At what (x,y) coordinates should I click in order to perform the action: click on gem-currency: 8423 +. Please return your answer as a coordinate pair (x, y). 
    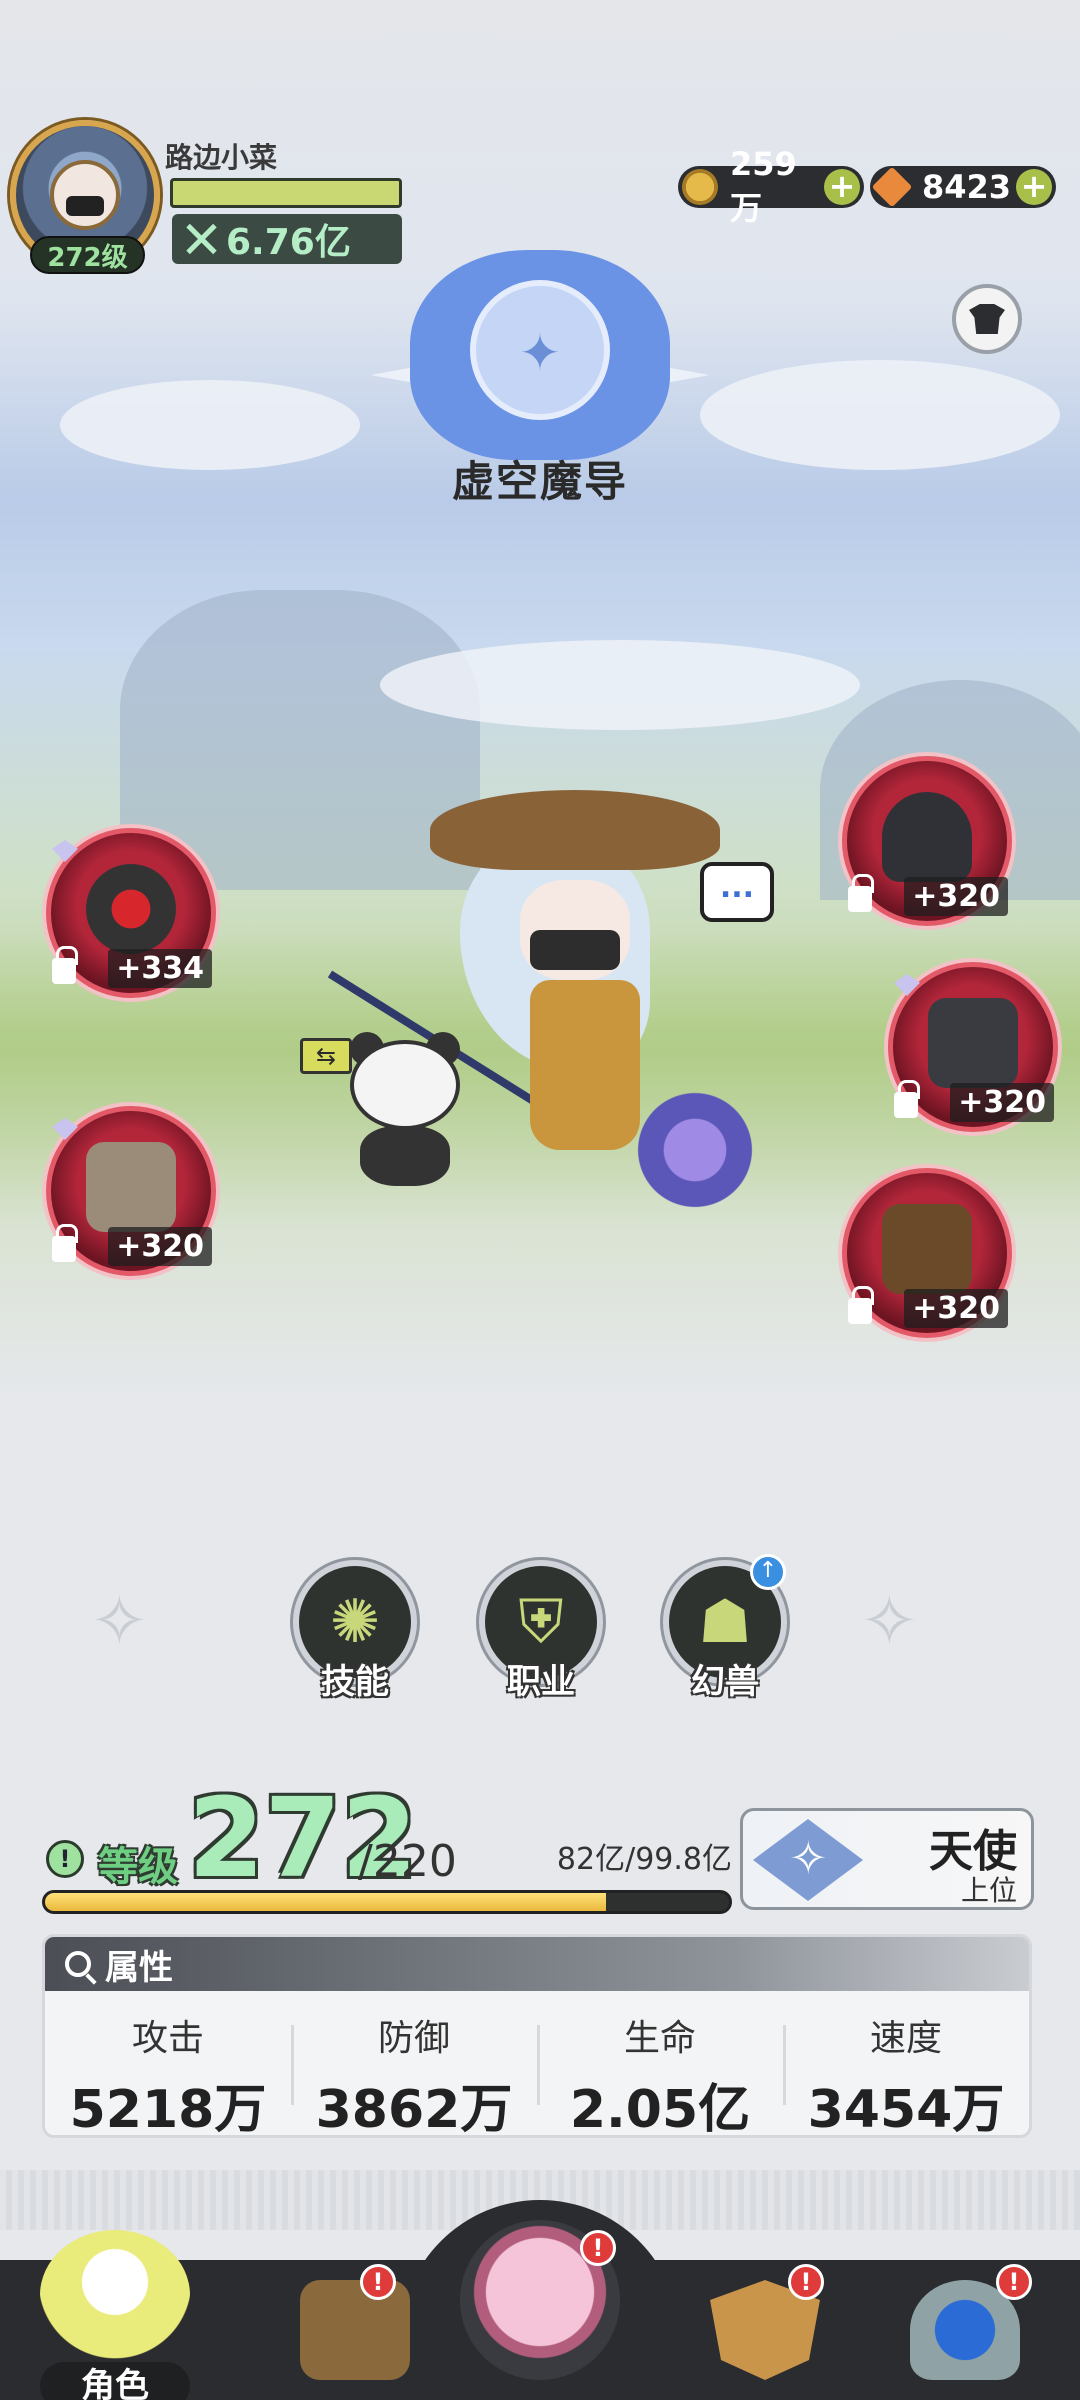
    Looking at the image, I should click on (963, 187).